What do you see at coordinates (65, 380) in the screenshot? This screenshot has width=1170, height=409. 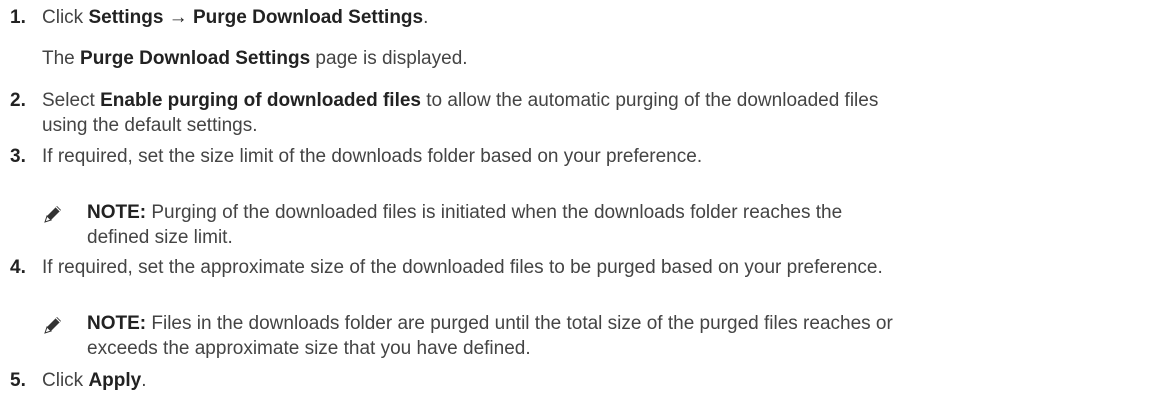 I see `step-5-pre: Click` at bounding box center [65, 380].